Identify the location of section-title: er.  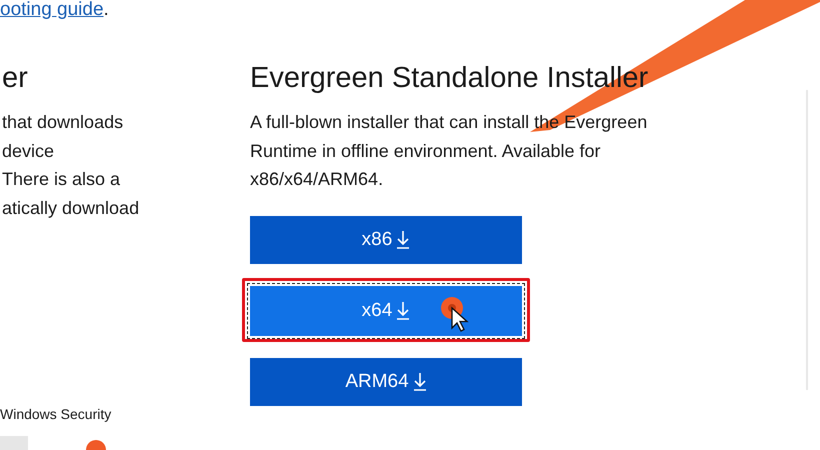
(15, 78).